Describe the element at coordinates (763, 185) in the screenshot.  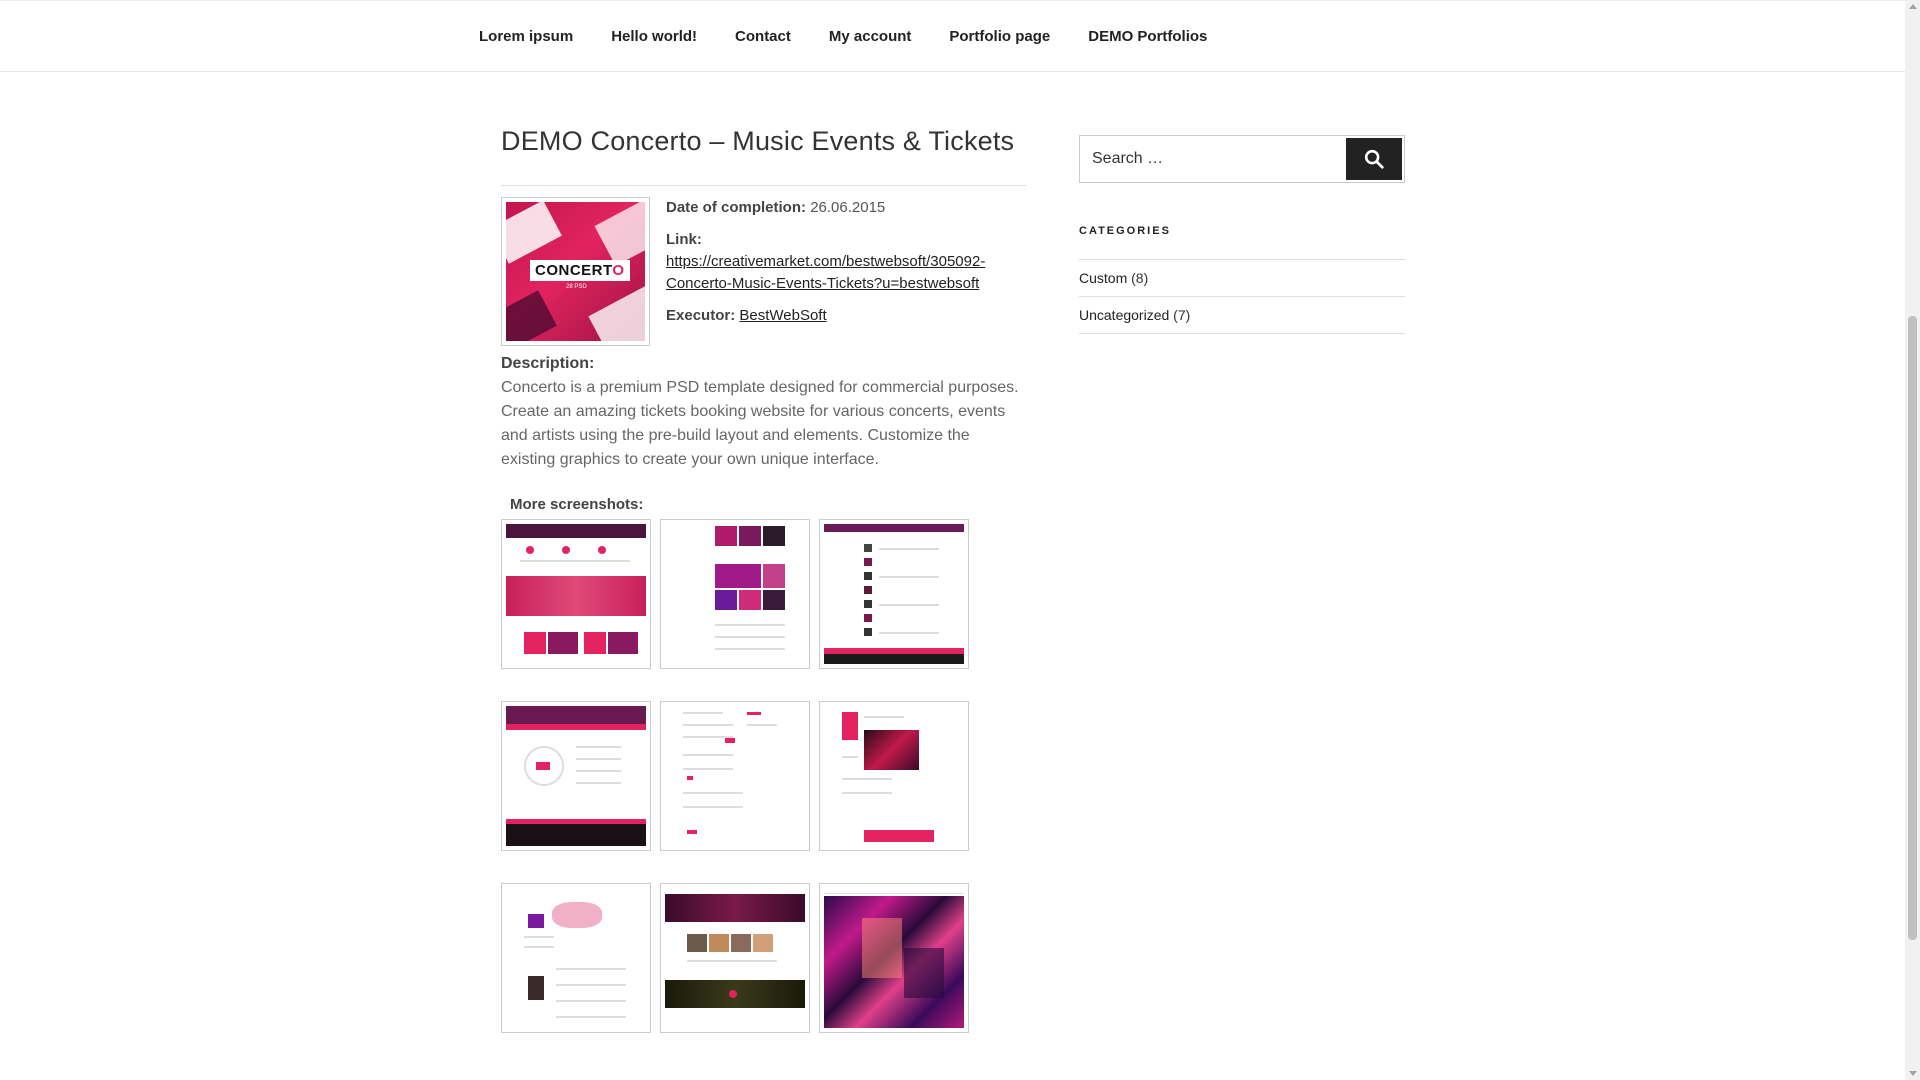
I see `title-divider` at that location.